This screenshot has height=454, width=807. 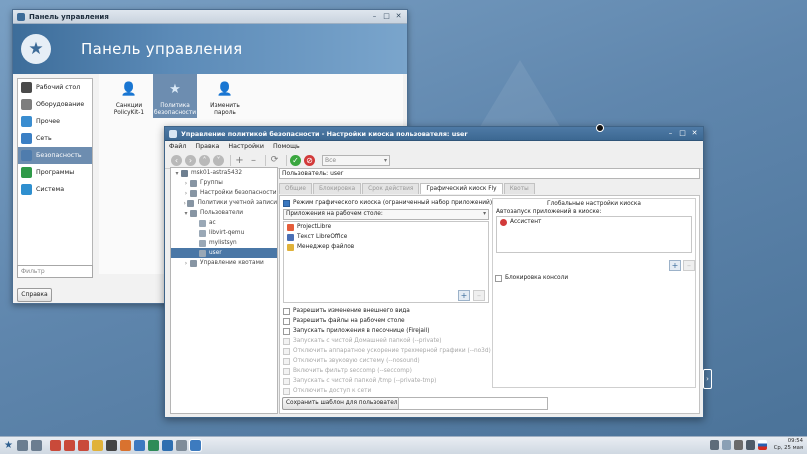 What do you see at coordinates (55, 104) in the screenshot?
I see `sidebar-item: Оборудование` at bounding box center [55, 104].